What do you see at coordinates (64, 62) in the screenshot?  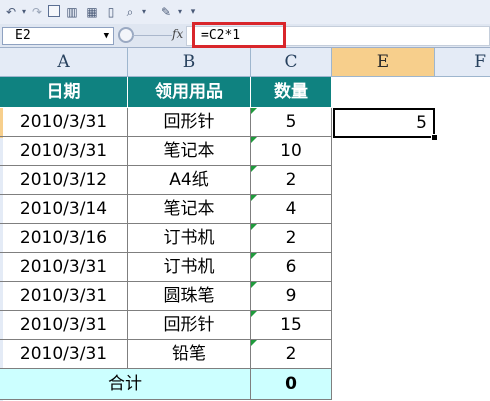 I see `column-header-a: A` at bounding box center [64, 62].